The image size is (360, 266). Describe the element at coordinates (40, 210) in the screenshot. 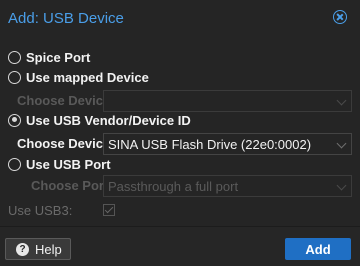

I see `use-usb3-label: Use USB3:` at that location.